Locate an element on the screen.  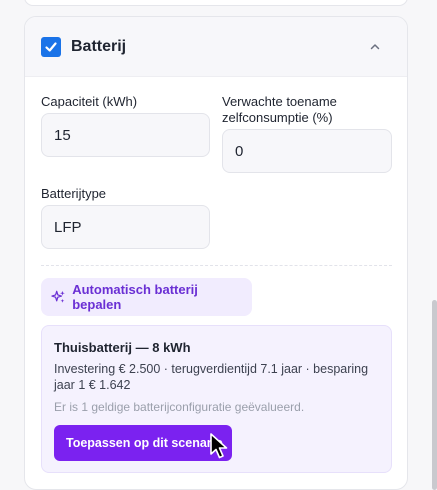
battery-checkbox is located at coordinates (51, 46).